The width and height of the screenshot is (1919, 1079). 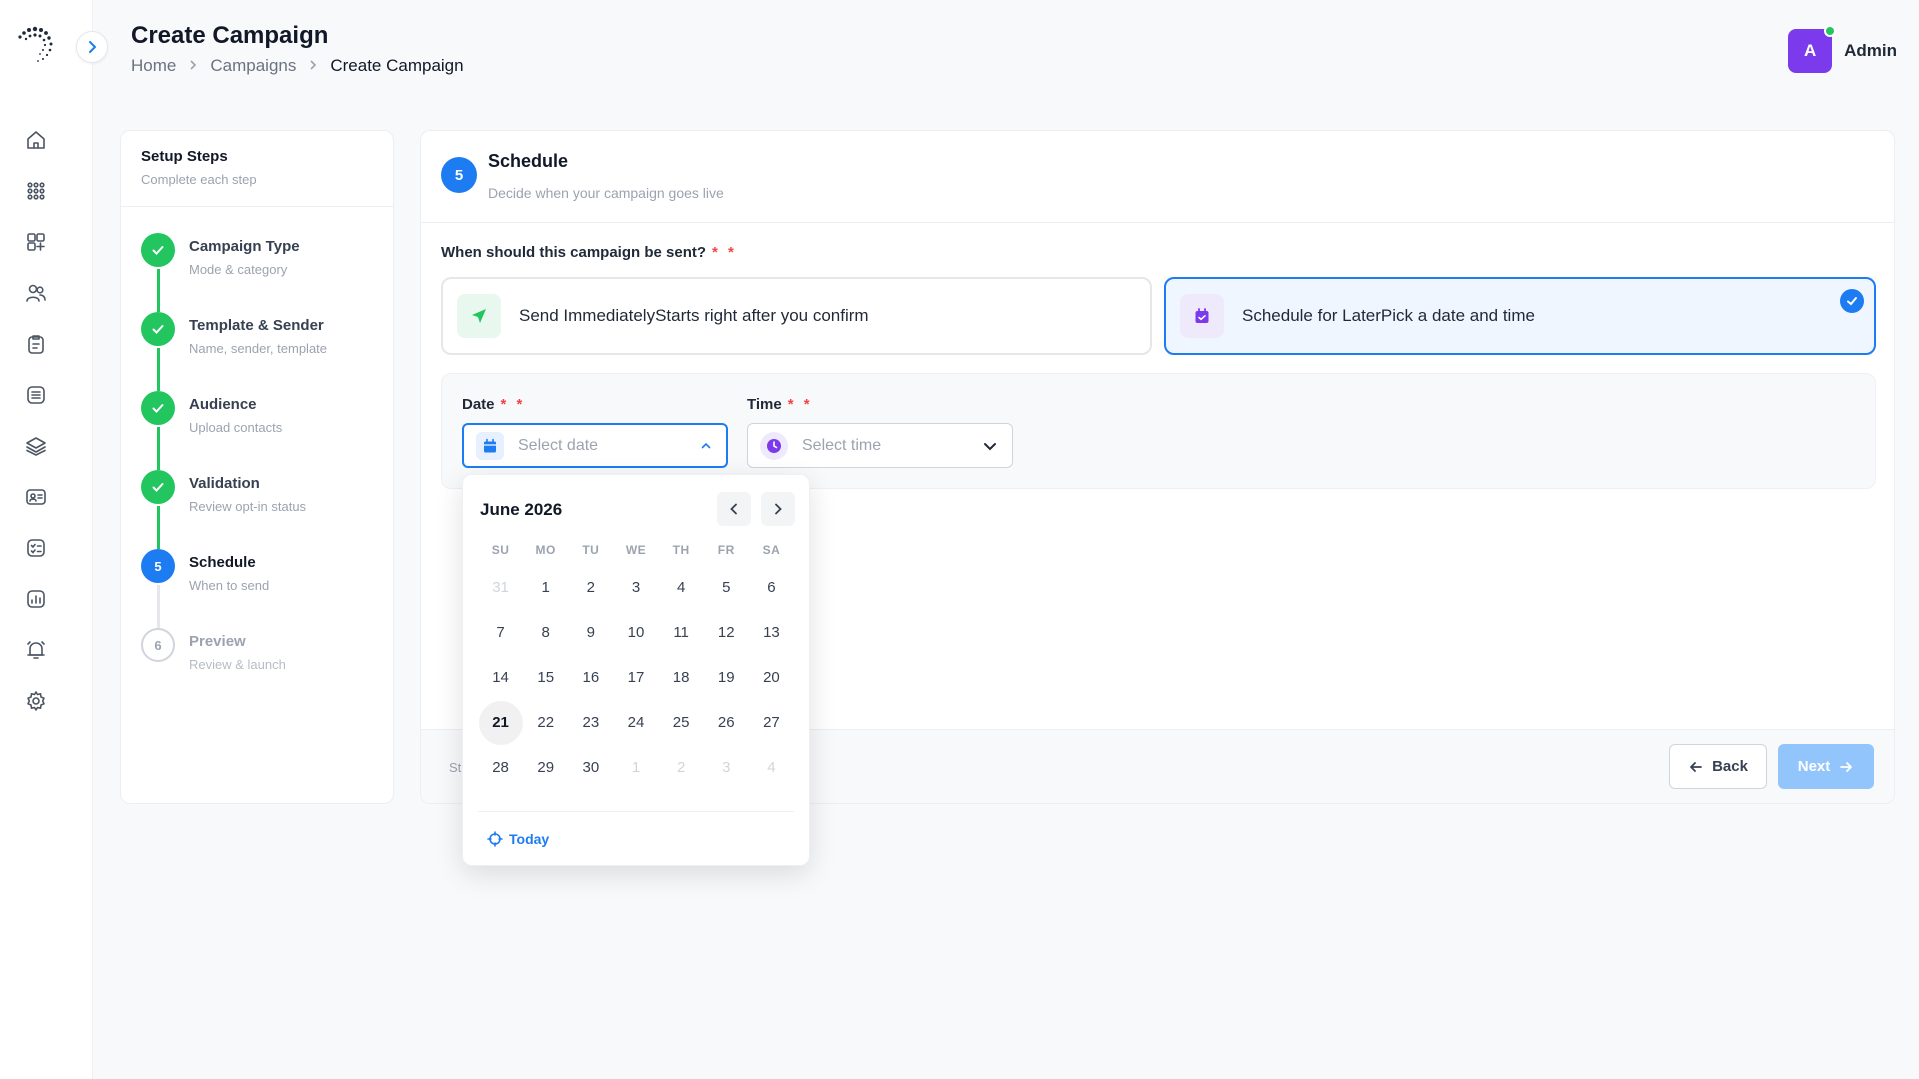 What do you see at coordinates (681, 722) in the screenshot?
I see `calendar-day: 25` at bounding box center [681, 722].